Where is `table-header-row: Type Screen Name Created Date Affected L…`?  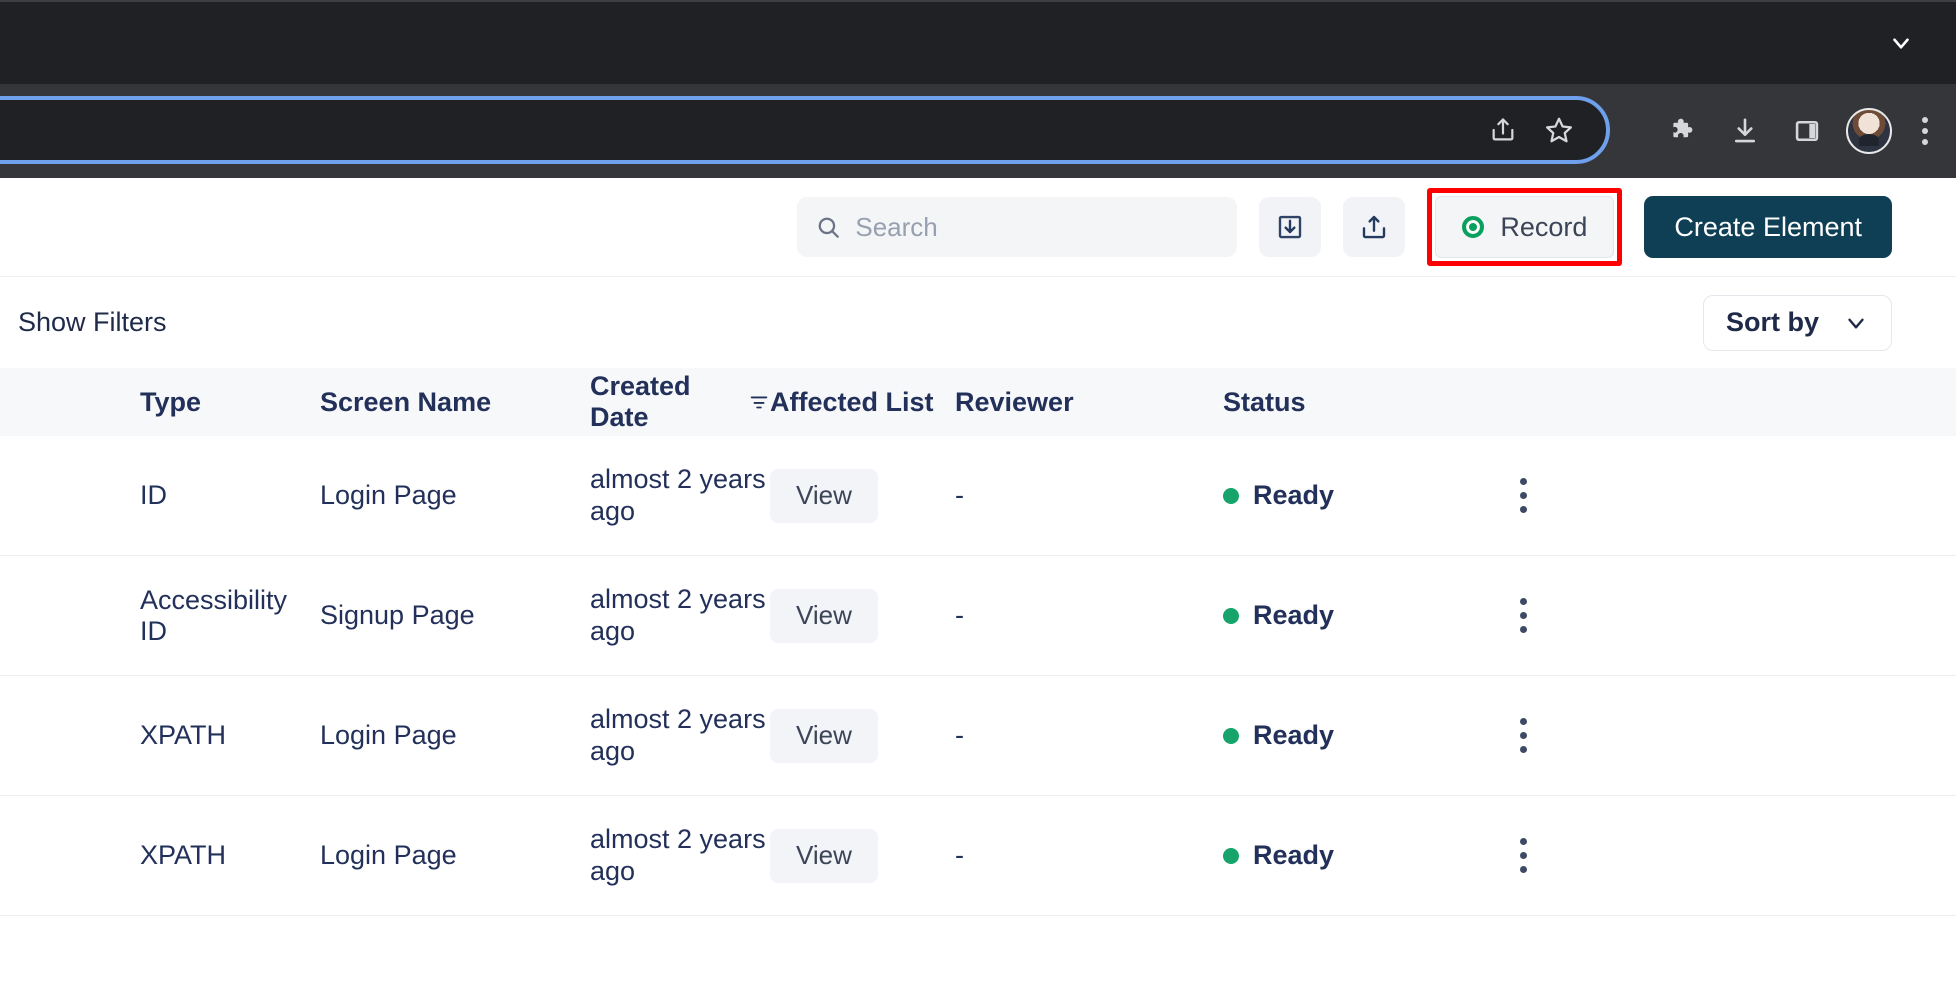 table-header-row: Type Screen Name Created Date Affected L… is located at coordinates (978, 402).